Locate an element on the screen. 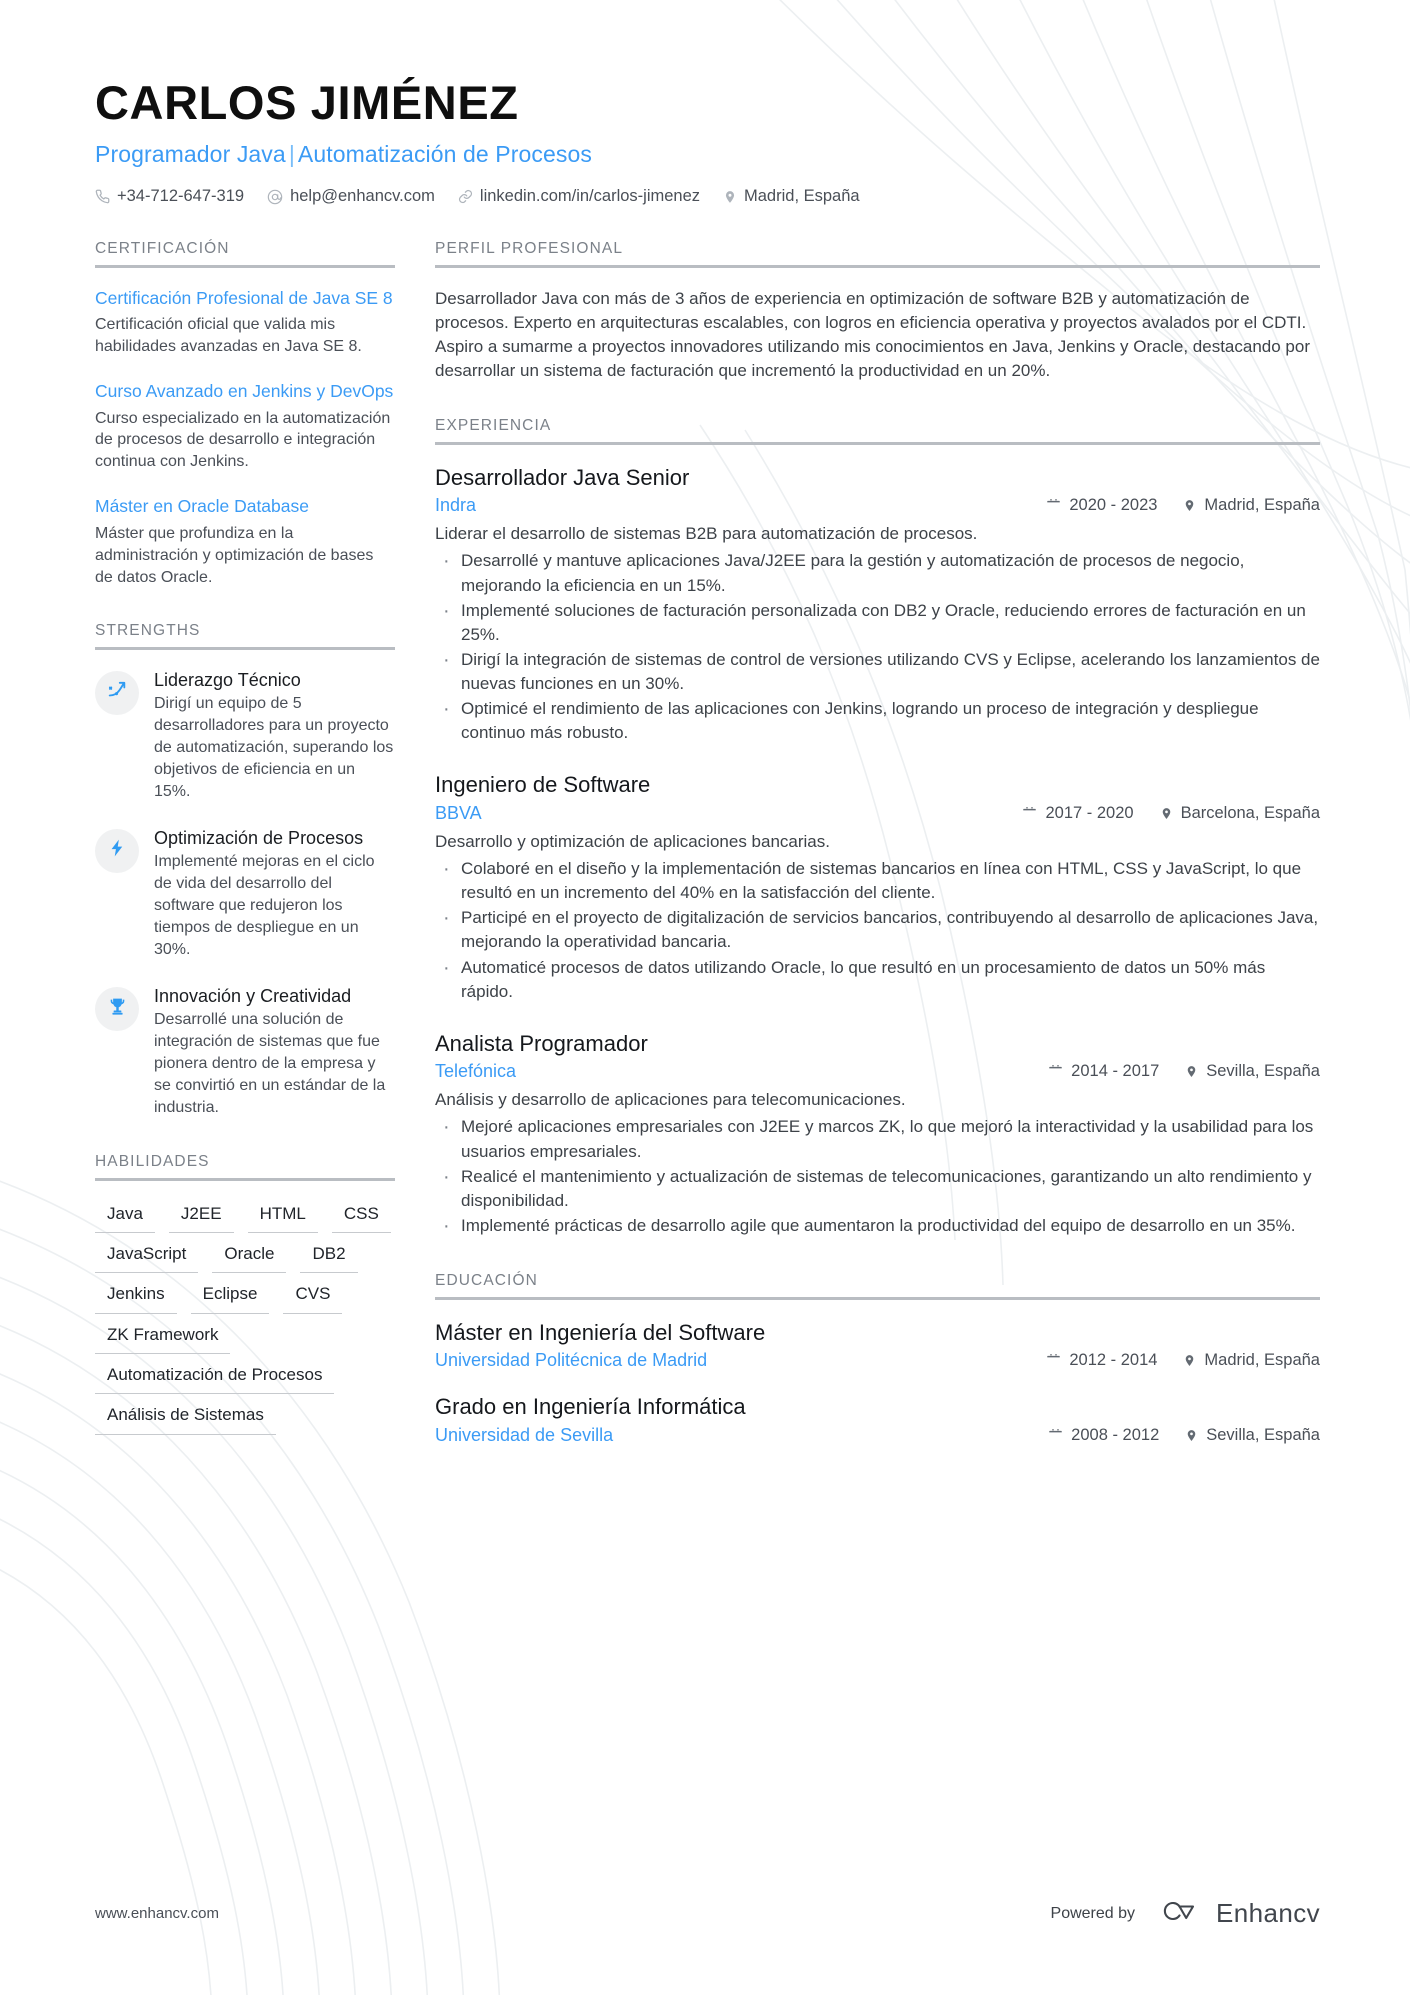 This screenshot has width=1410, height=1995. headline-specialty: Automatización de Procesos is located at coordinates (444, 154).